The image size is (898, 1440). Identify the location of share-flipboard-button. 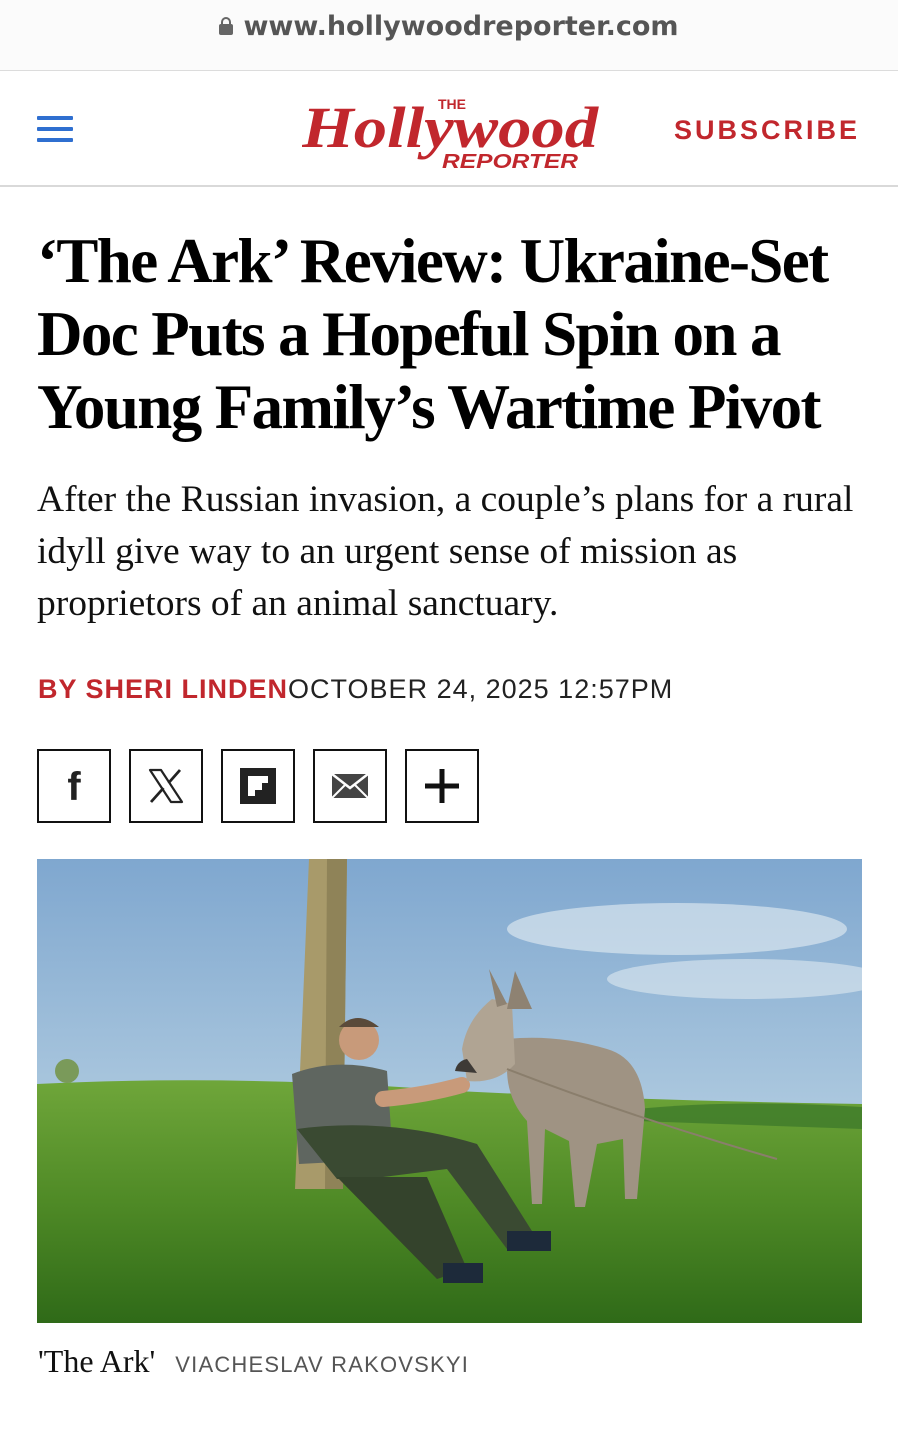
(258, 786).